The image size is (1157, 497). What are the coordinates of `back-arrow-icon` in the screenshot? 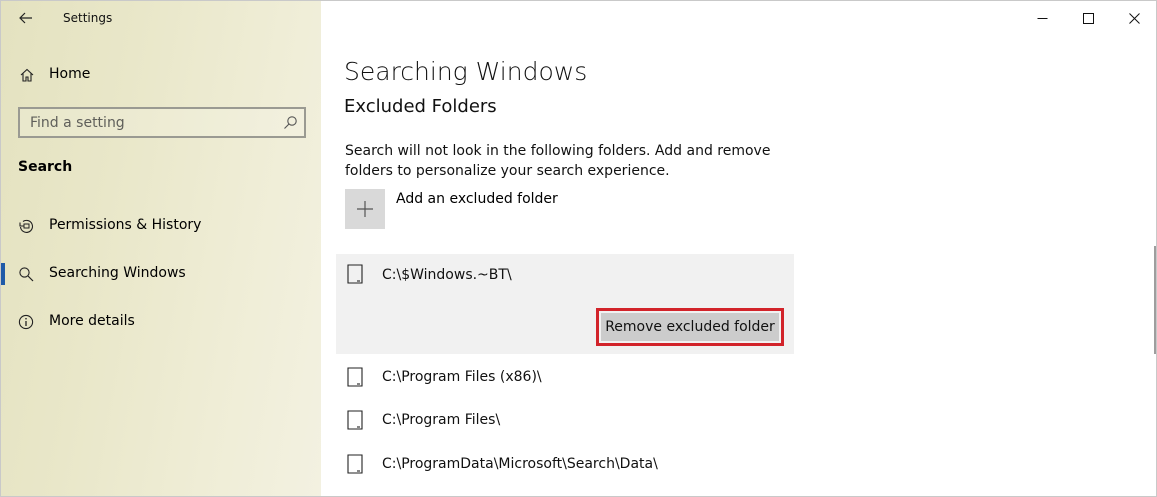 It's located at (25, 18).